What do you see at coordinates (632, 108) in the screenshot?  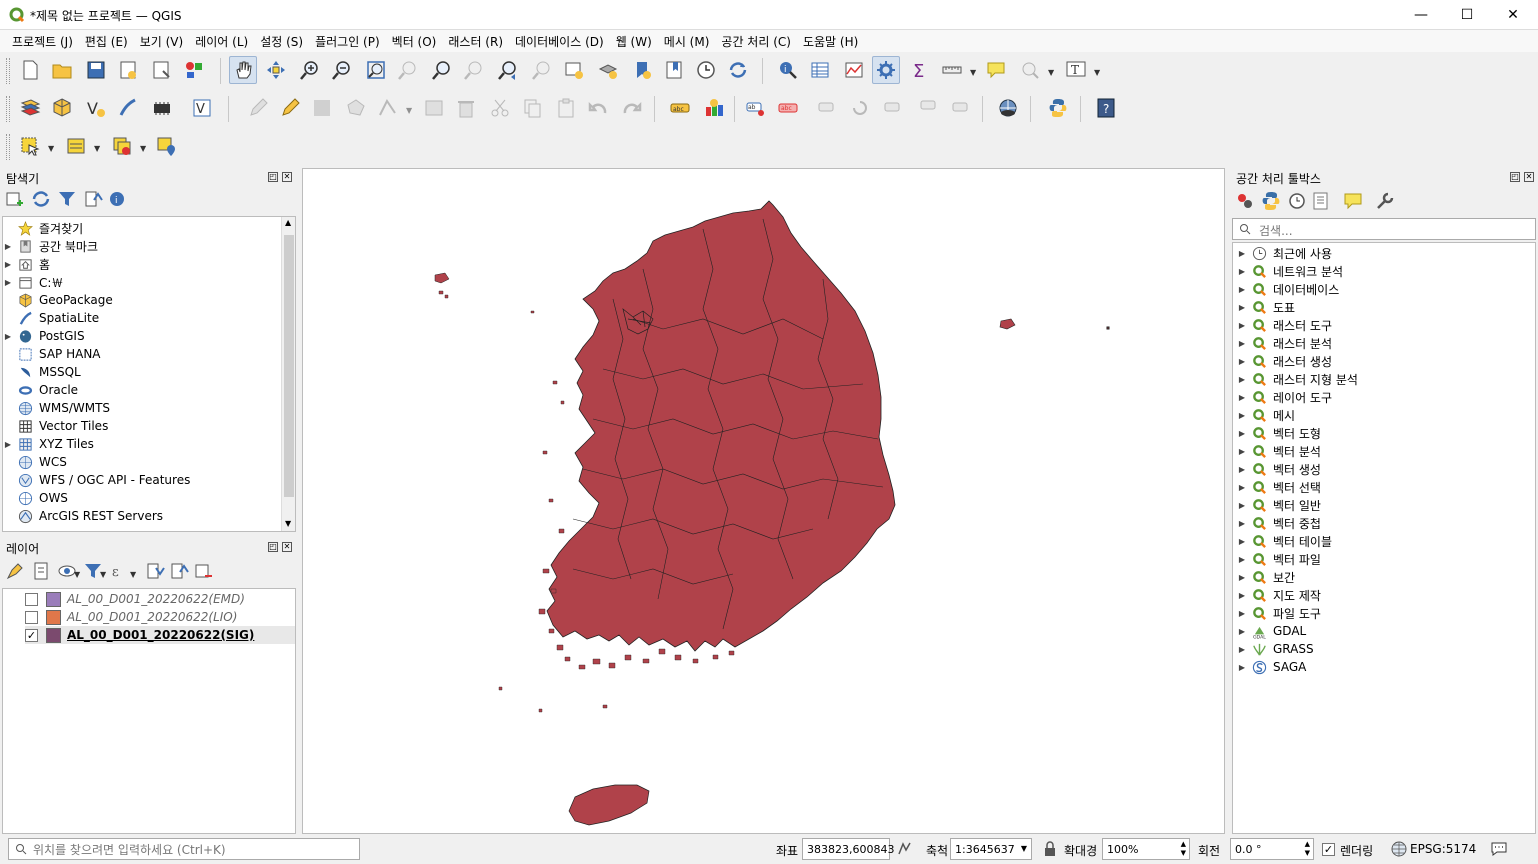 I see `redo-icon` at bounding box center [632, 108].